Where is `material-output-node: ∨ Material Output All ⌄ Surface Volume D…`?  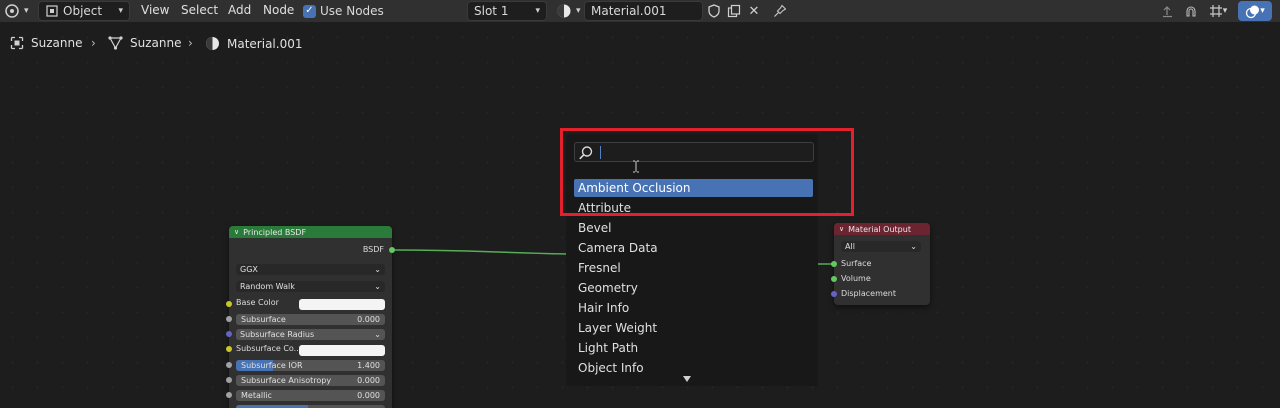
material-output-node: ∨ Material Output All ⌄ Surface Volume D… is located at coordinates (882, 264).